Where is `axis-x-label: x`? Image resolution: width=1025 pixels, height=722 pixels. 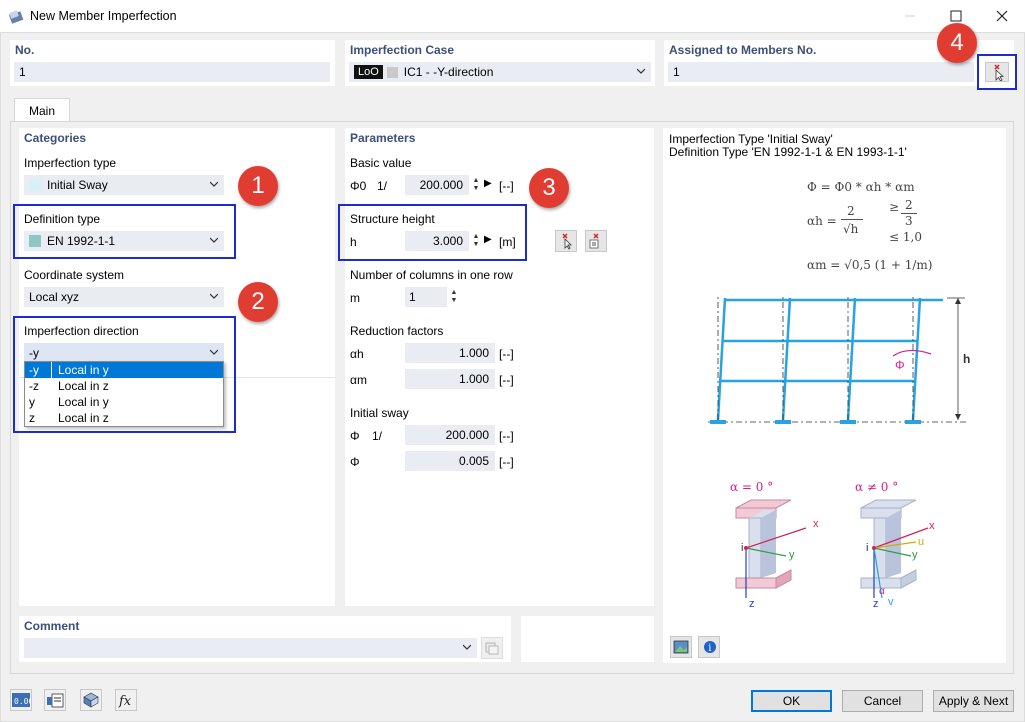
axis-x-label: x is located at coordinates (816, 524).